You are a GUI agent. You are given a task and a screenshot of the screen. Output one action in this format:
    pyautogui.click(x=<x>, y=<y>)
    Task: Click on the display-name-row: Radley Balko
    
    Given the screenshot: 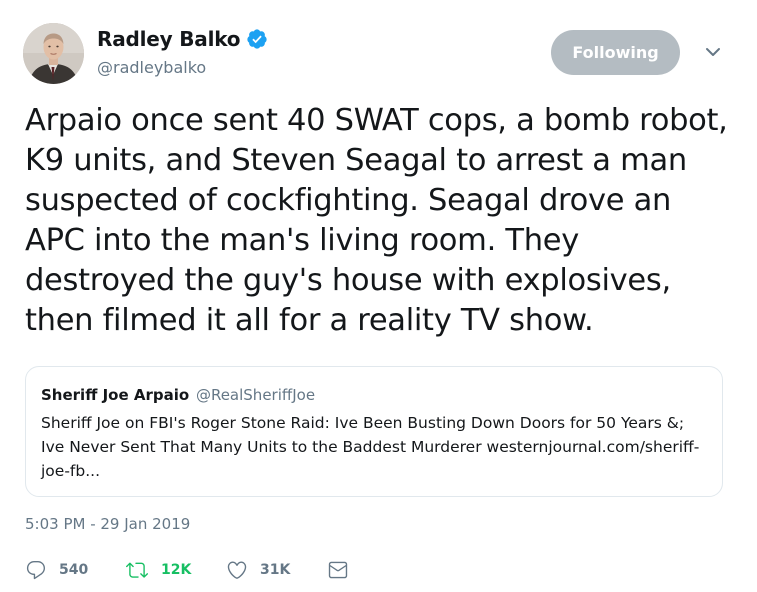 What is the action you would take?
    pyautogui.click(x=182, y=39)
    